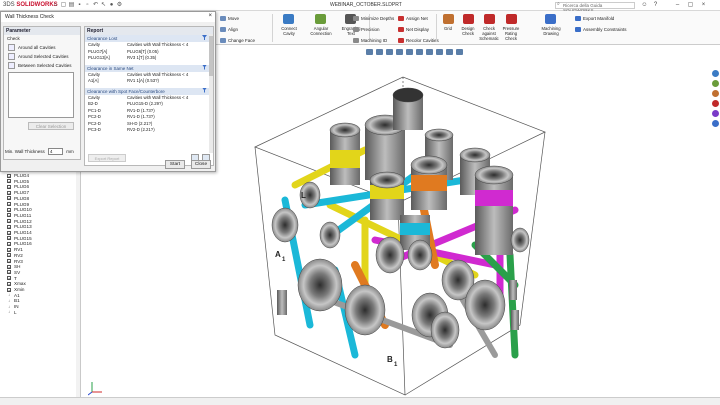  I want to click on tree-item: ↓ L, so click(12, 312).